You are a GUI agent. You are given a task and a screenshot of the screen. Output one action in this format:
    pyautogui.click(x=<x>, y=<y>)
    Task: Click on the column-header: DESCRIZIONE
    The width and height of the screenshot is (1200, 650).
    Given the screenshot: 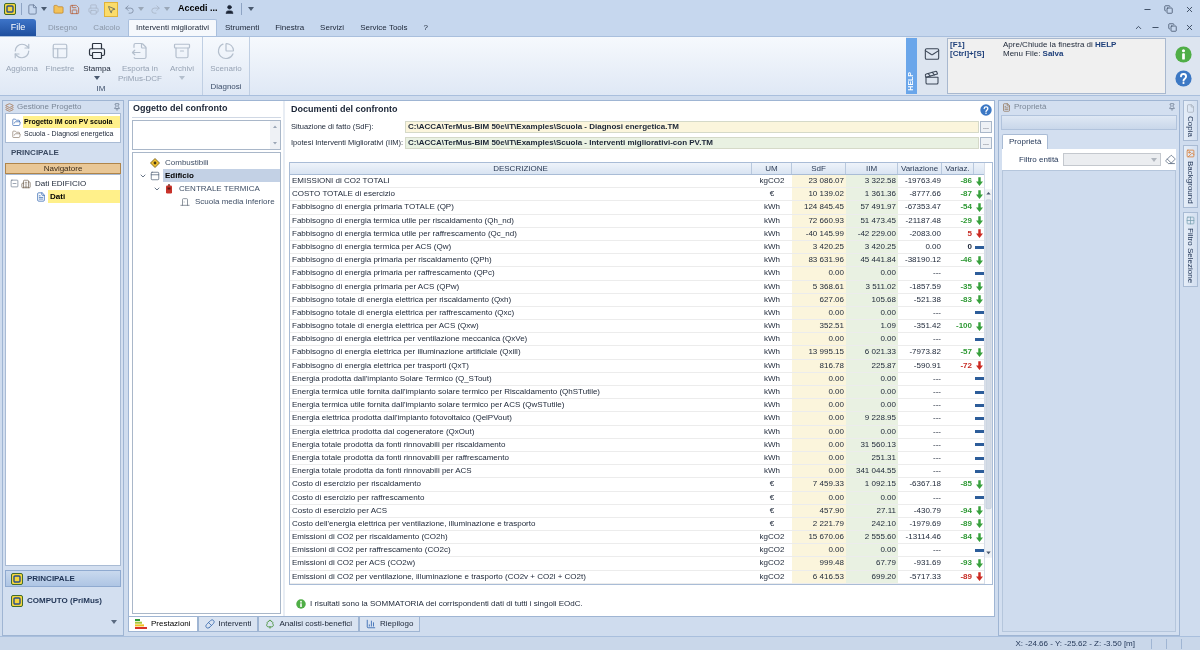 What is the action you would take?
    pyautogui.click(x=521, y=168)
    